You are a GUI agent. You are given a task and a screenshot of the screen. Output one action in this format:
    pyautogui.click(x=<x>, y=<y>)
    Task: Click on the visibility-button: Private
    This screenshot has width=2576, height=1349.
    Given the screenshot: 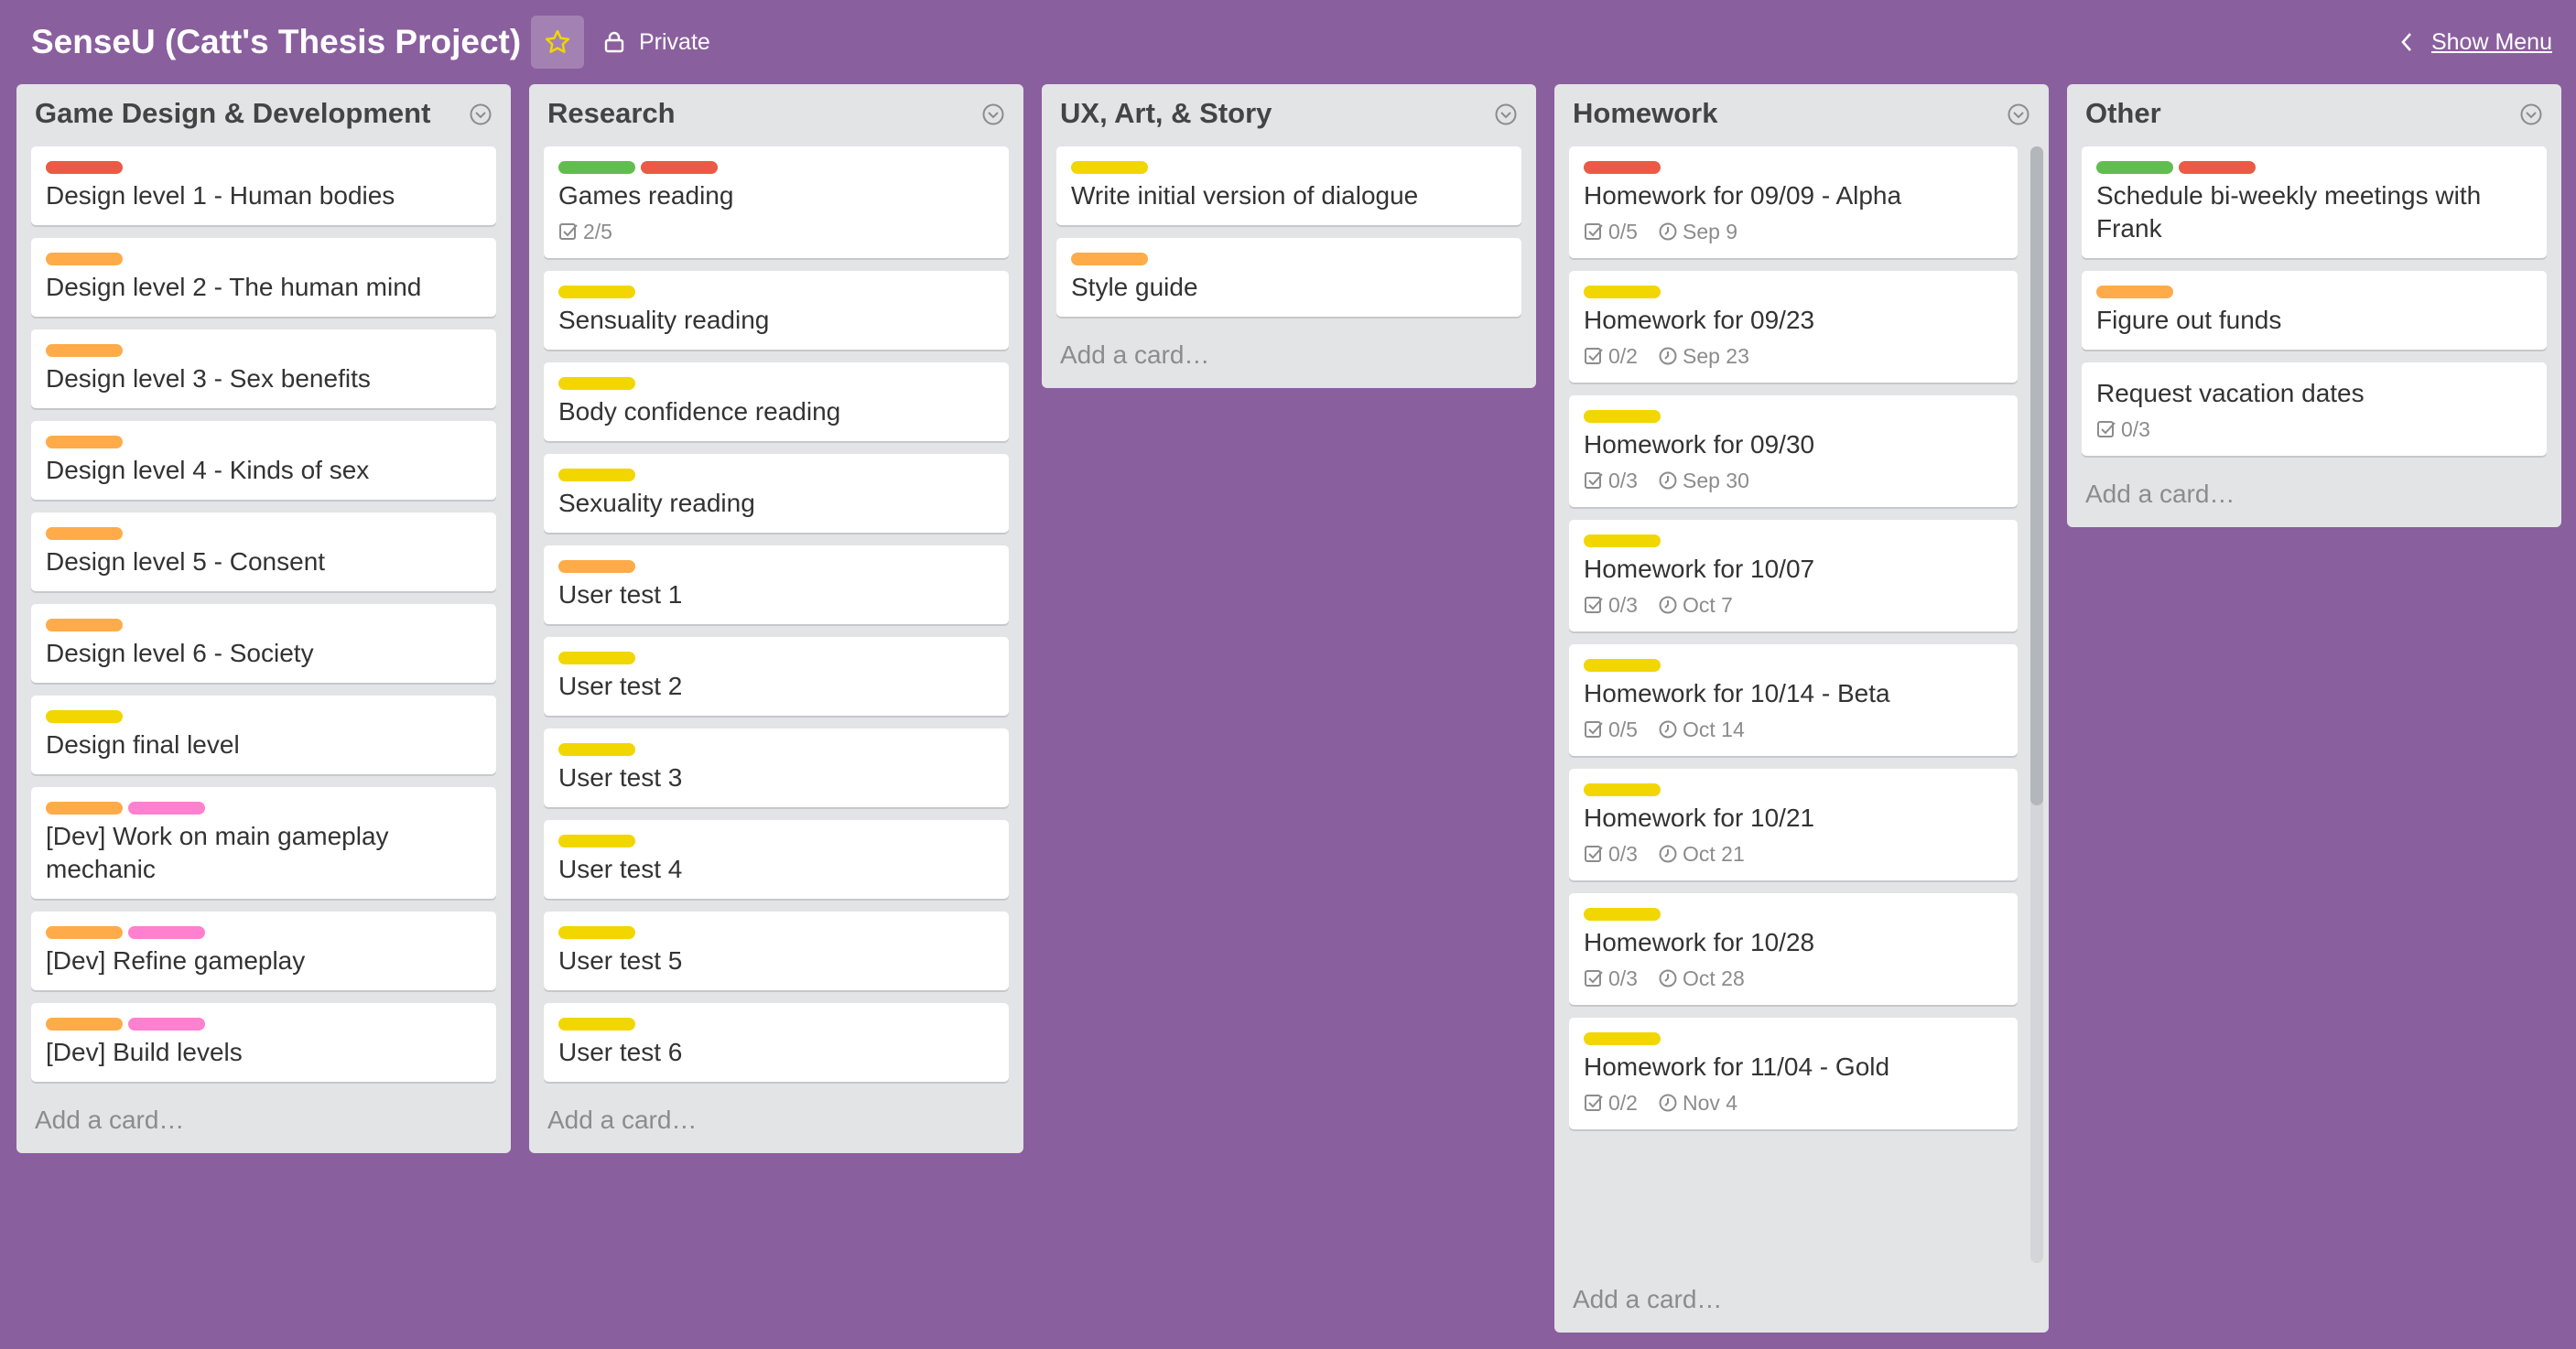 What is the action you would take?
    pyautogui.click(x=657, y=42)
    